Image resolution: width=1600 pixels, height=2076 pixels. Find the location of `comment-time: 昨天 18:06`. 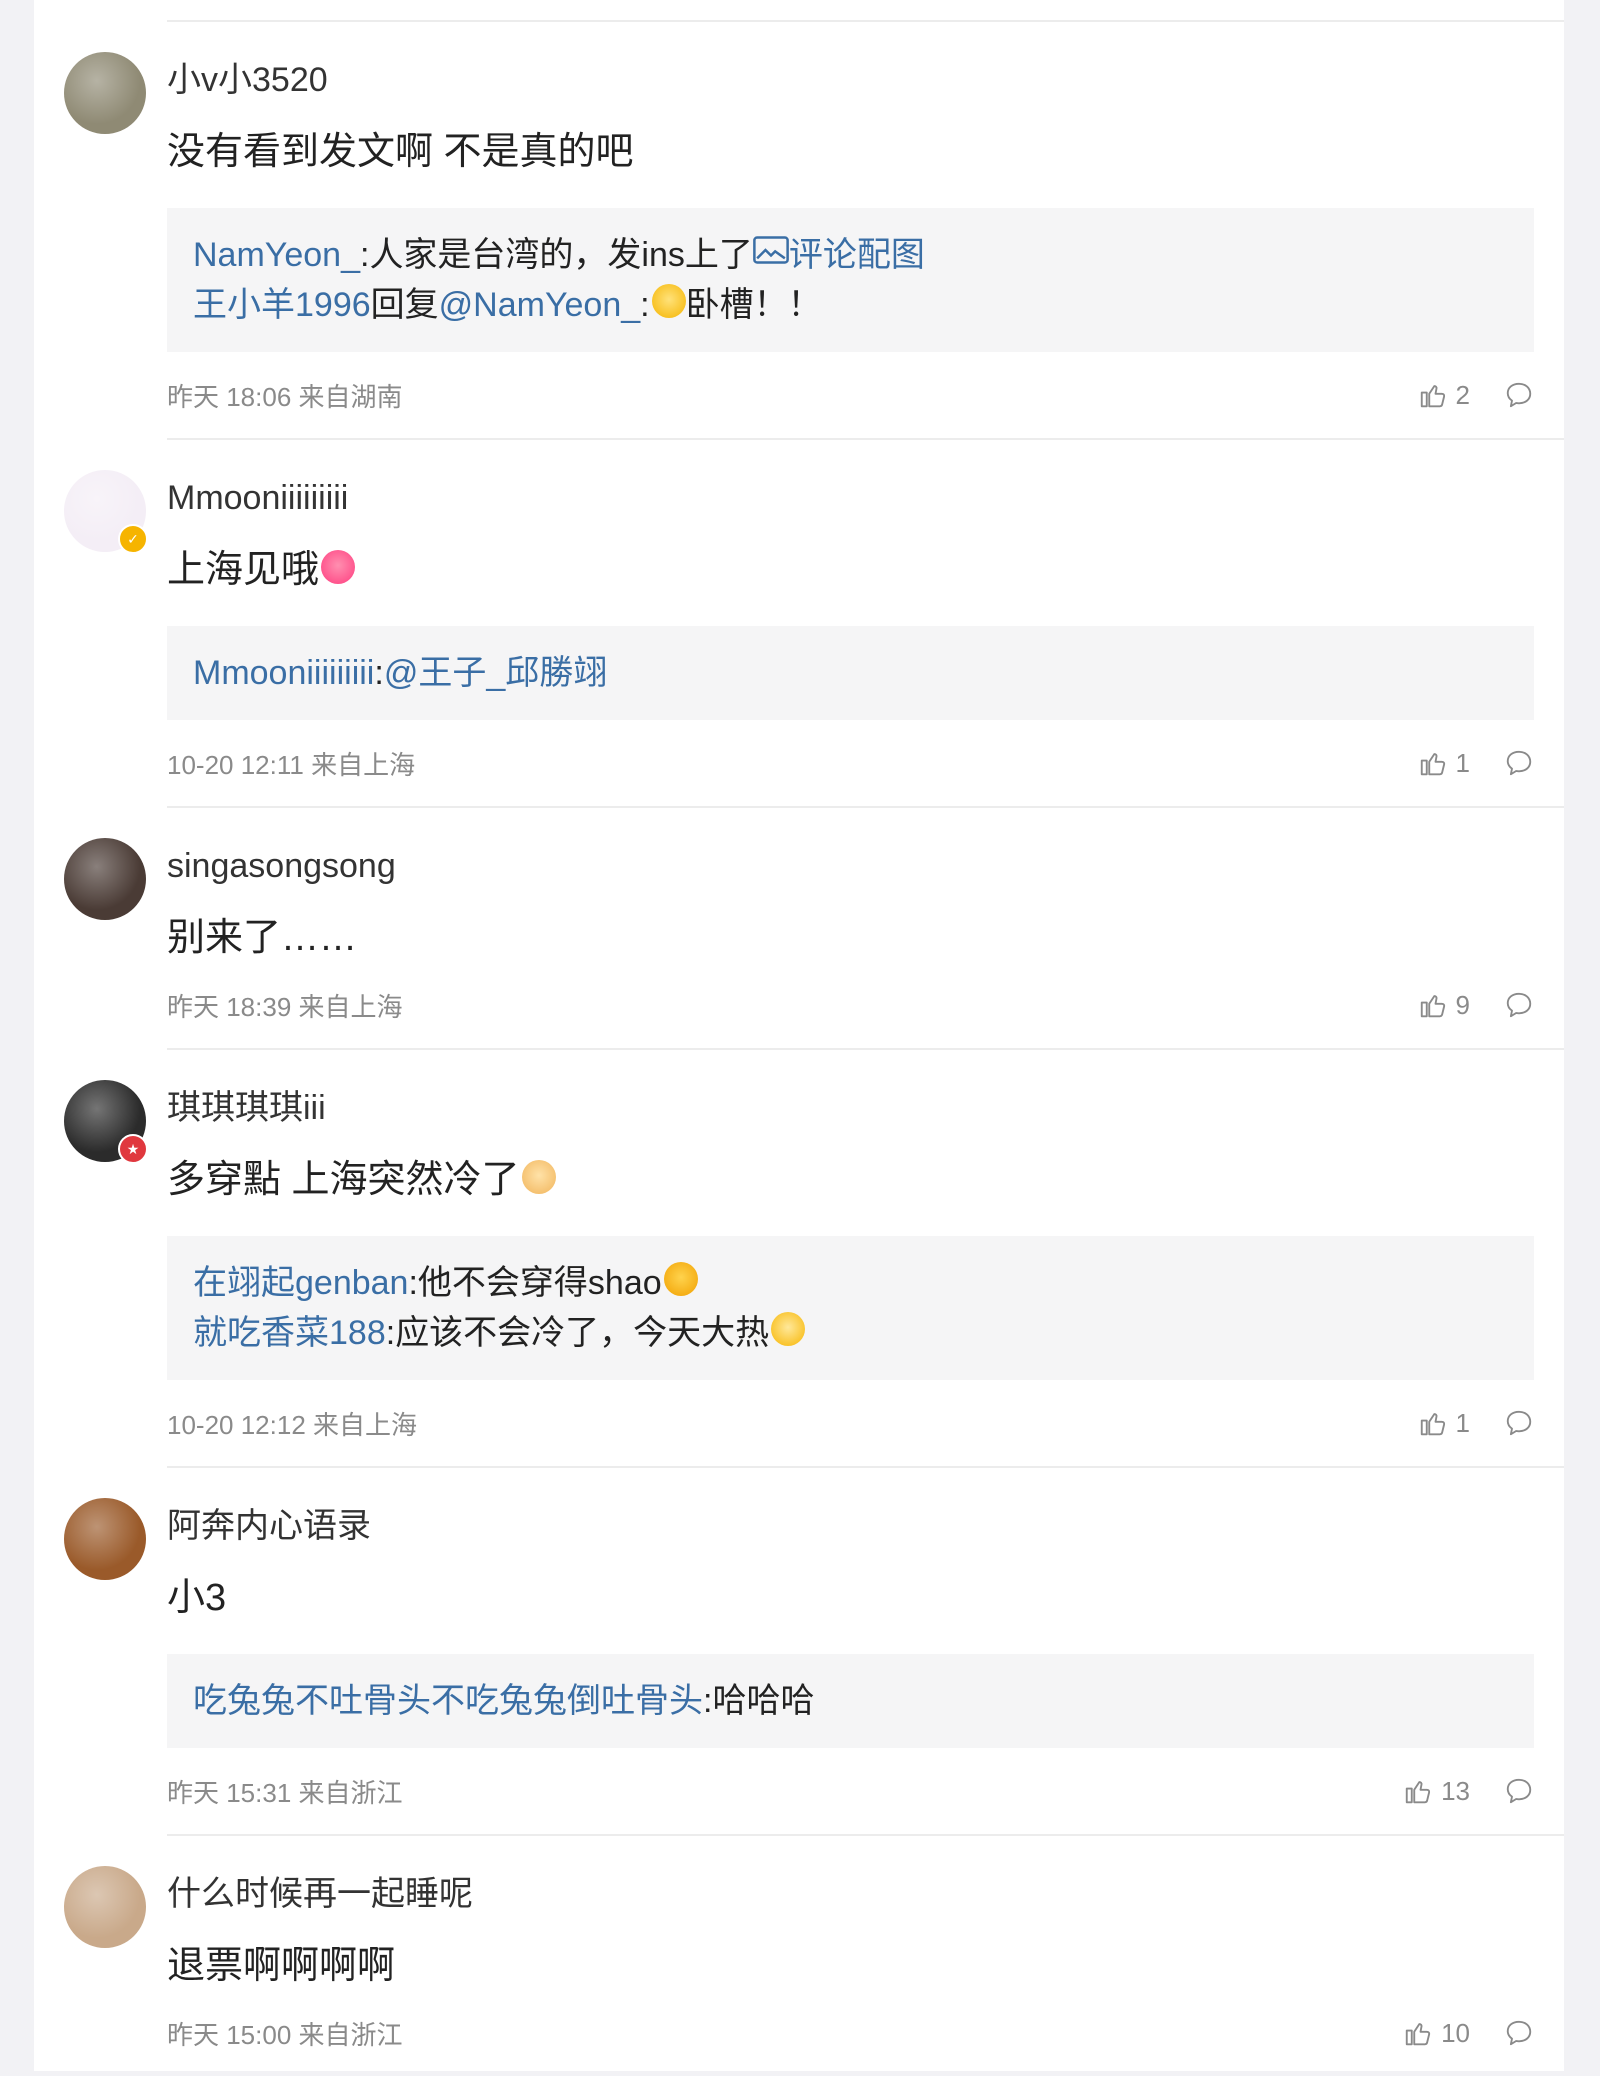

comment-time: 昨天 18:06 is located at coordinates (229, 396).